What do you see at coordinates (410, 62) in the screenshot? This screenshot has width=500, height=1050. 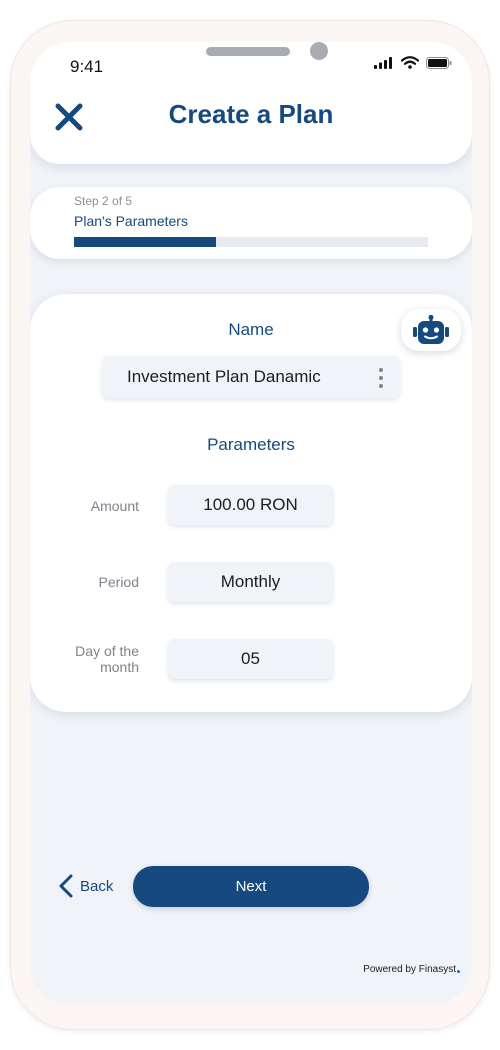 I see `wifi-icon` at bounding box center [410, 62].